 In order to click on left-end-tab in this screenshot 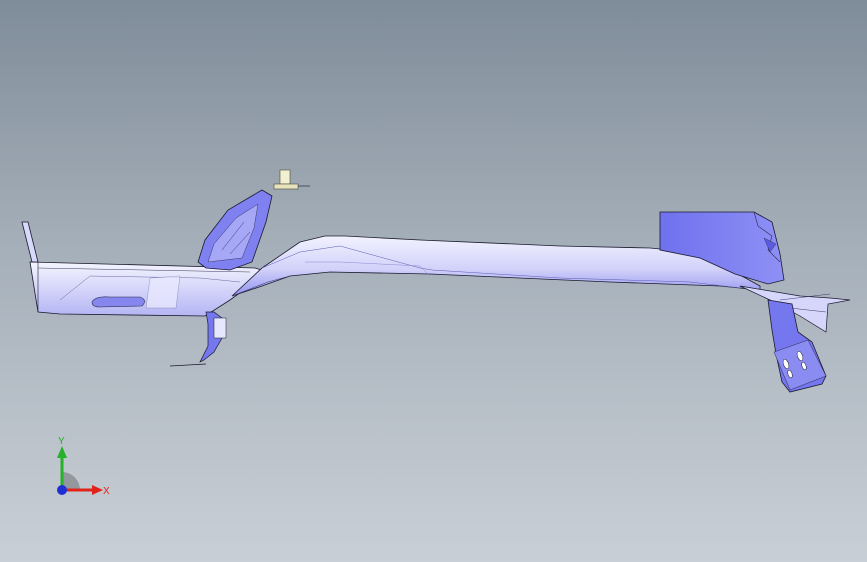, I will do `click(30, 242)`.